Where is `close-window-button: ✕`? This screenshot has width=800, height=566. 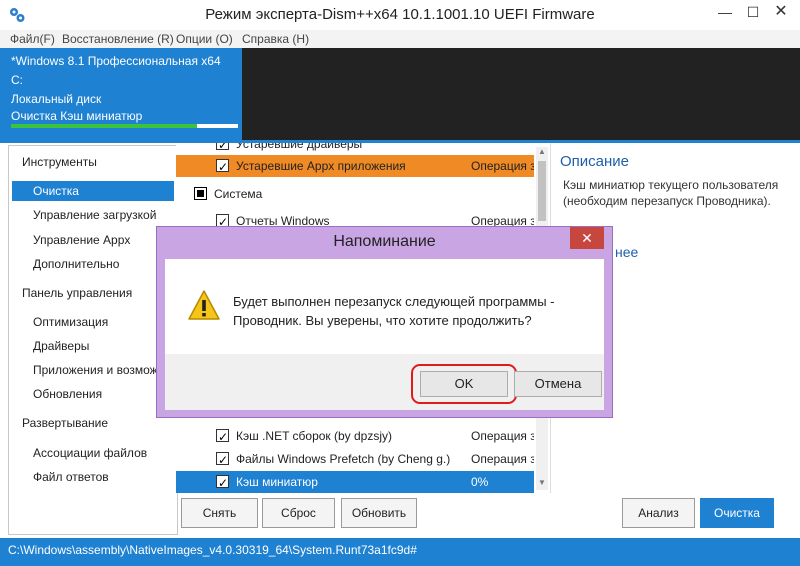
close-window-button: ✕ is located at coordinates (781, 12).